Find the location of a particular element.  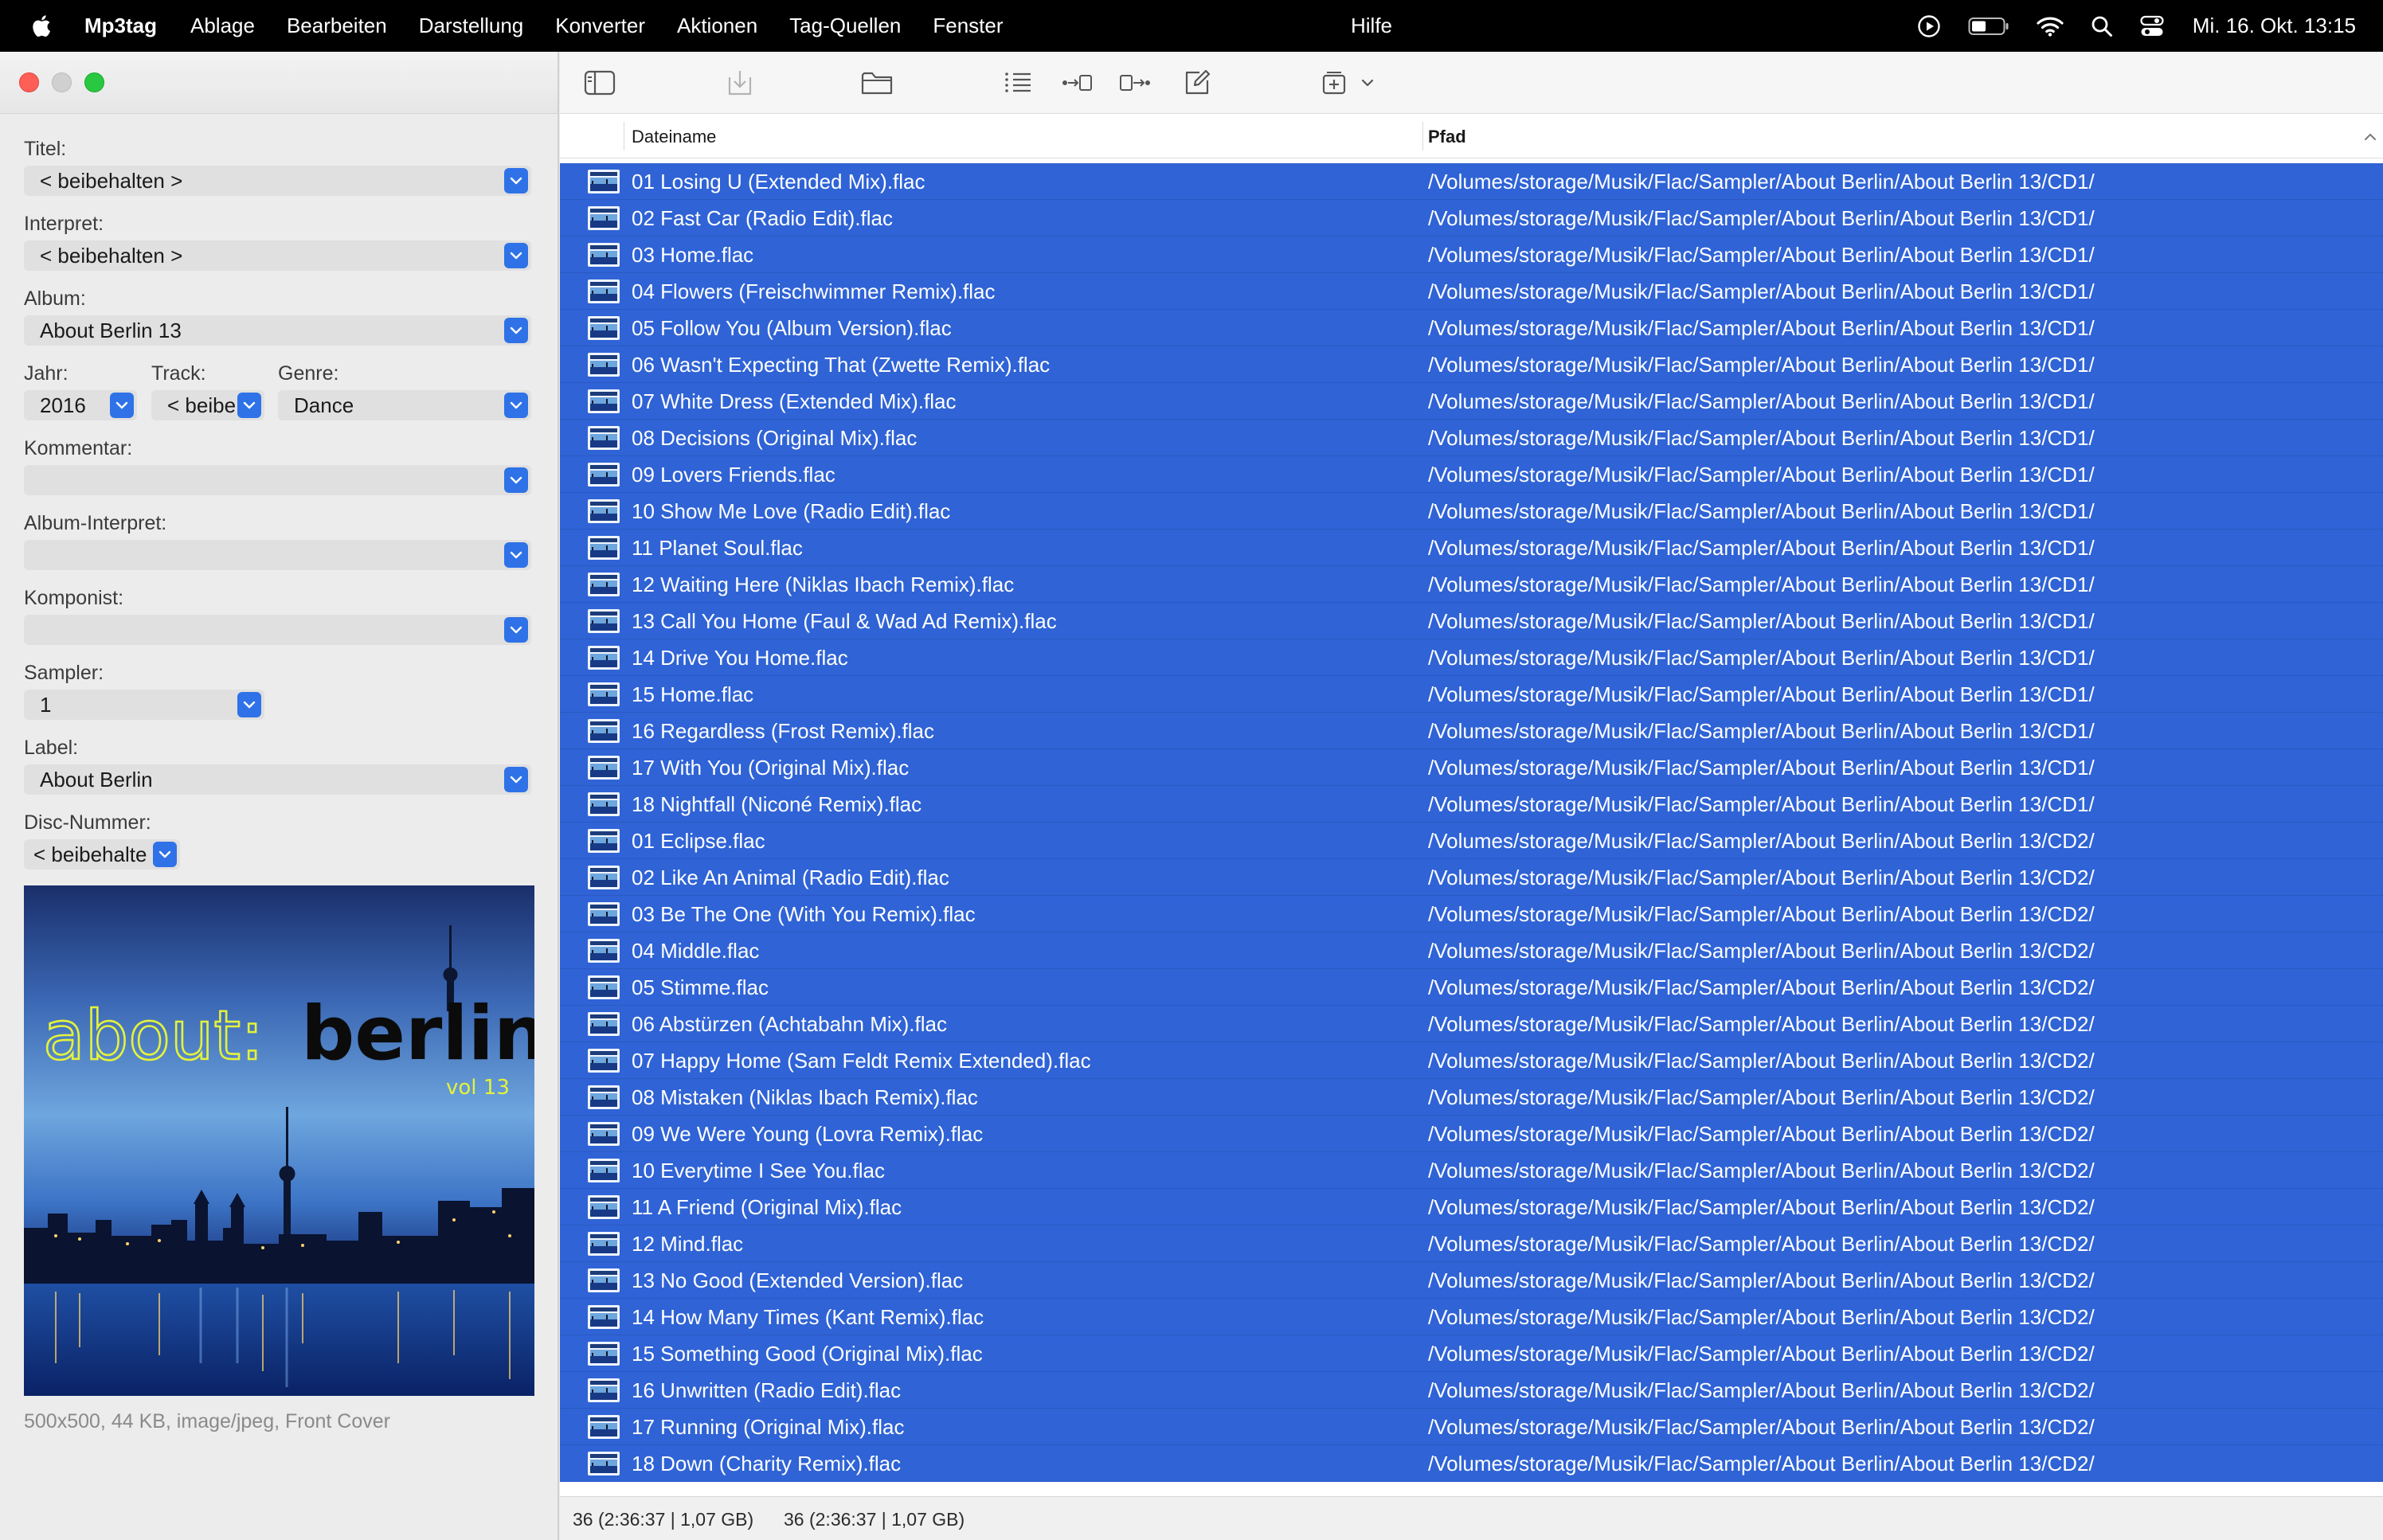

menu-bearbeiten: Bearbeiten is located at coordinates (337, 26).